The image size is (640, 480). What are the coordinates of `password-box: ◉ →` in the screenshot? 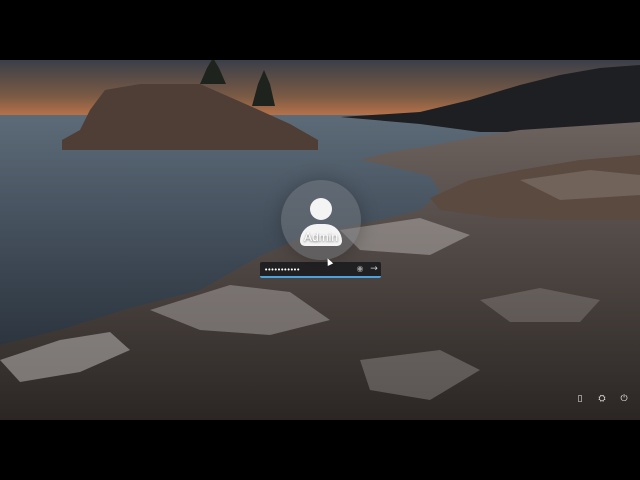 It's located at (320, 270).